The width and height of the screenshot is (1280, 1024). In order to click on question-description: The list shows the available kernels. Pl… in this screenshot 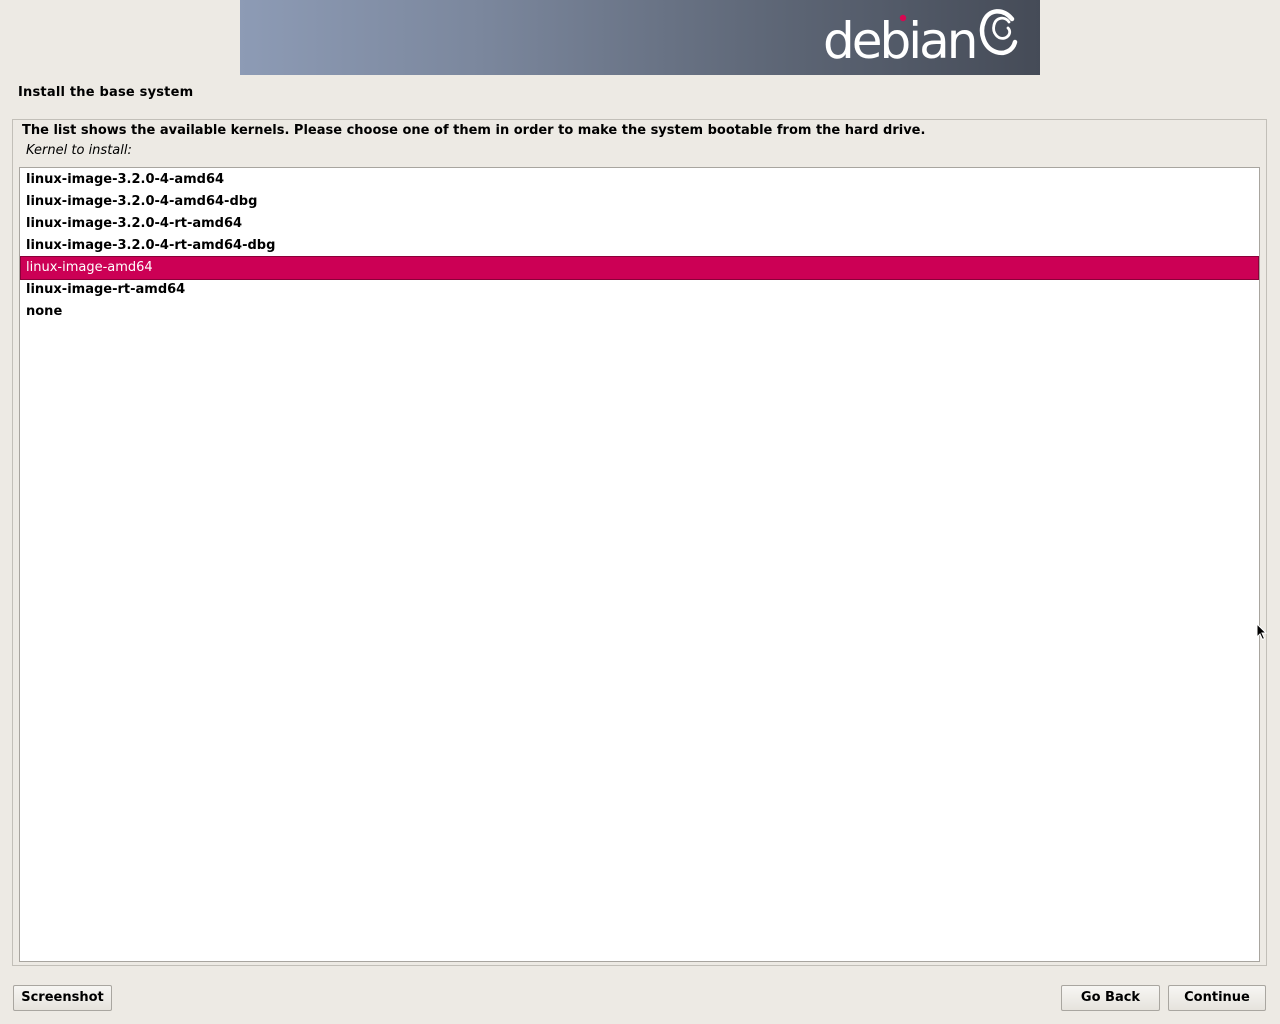, I will do `click(474, 130)`.